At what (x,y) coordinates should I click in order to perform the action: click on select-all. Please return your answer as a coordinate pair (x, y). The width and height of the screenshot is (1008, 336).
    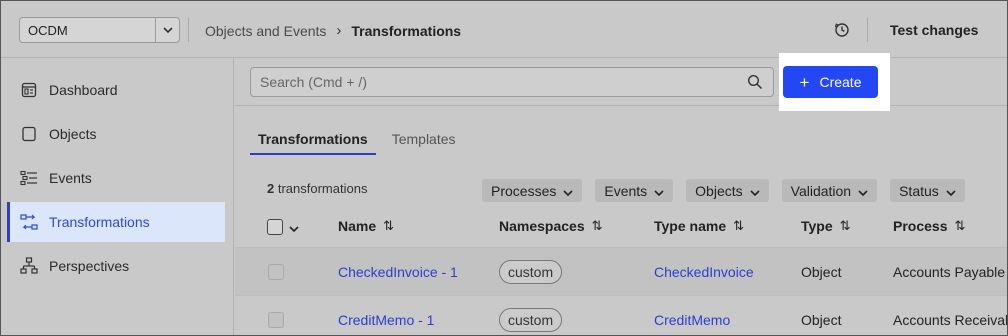
    Looking at the image, I should click on (283, 227).